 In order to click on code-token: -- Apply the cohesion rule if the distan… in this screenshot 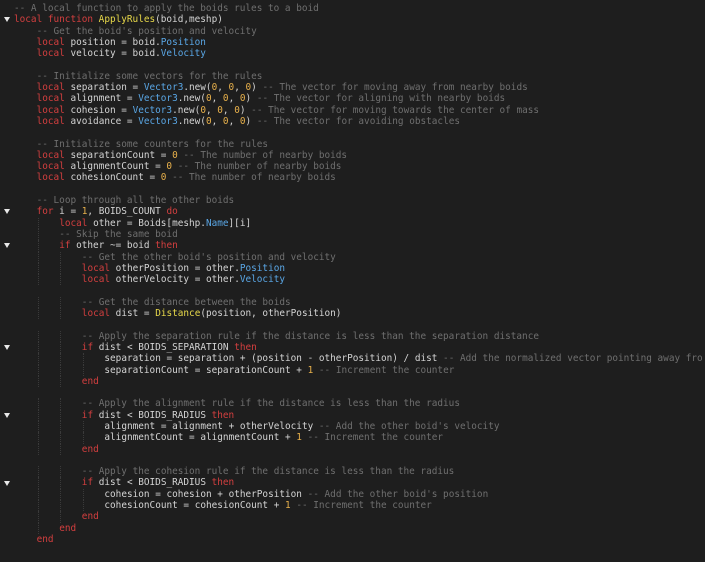, I will do `click(268, 471)`.